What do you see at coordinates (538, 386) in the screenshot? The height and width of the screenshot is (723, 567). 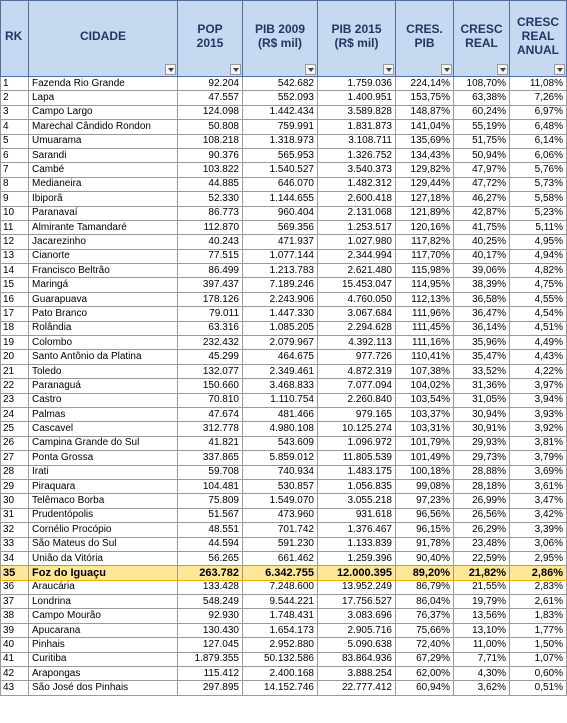 I see `cell-cresc-real-anual: 3,97%` at bounding box center [538, 386].